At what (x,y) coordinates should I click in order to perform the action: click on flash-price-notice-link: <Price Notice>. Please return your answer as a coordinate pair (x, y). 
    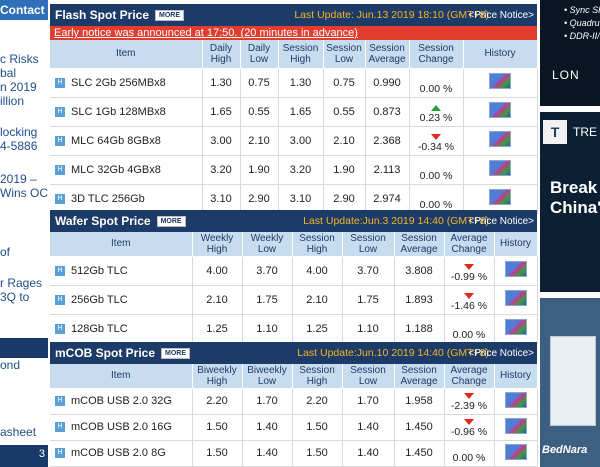
    Looking at the image, I should click on (501, 15).